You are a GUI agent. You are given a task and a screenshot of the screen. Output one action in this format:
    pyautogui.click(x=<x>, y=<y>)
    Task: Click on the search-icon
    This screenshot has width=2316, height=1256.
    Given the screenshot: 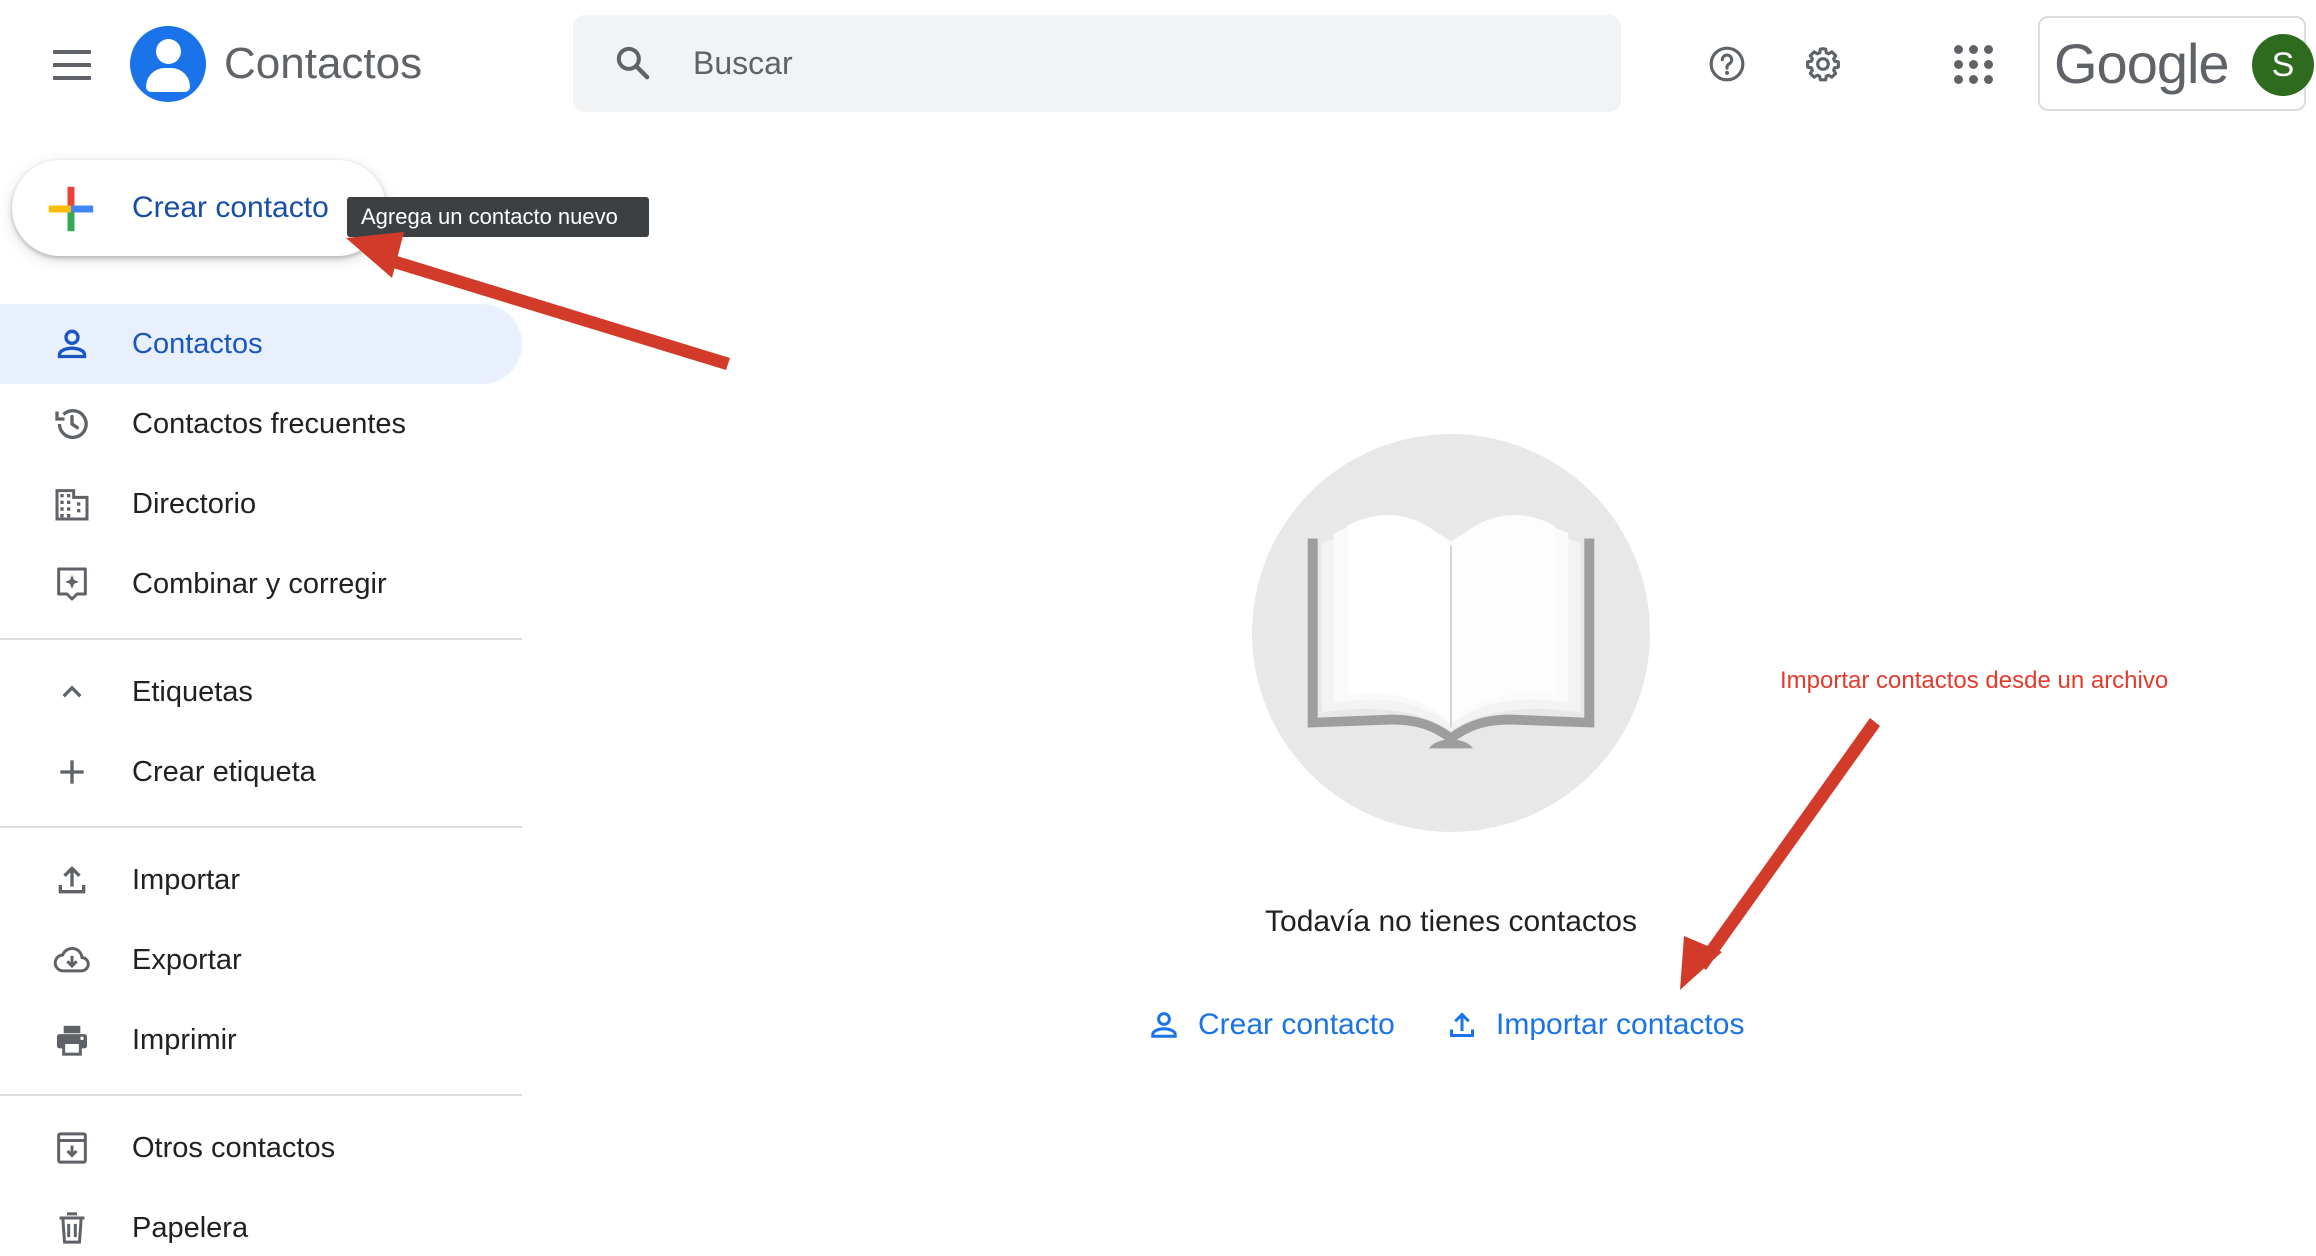 What is the action you would take?
    pyautogui.click(x=633, y=63)
    